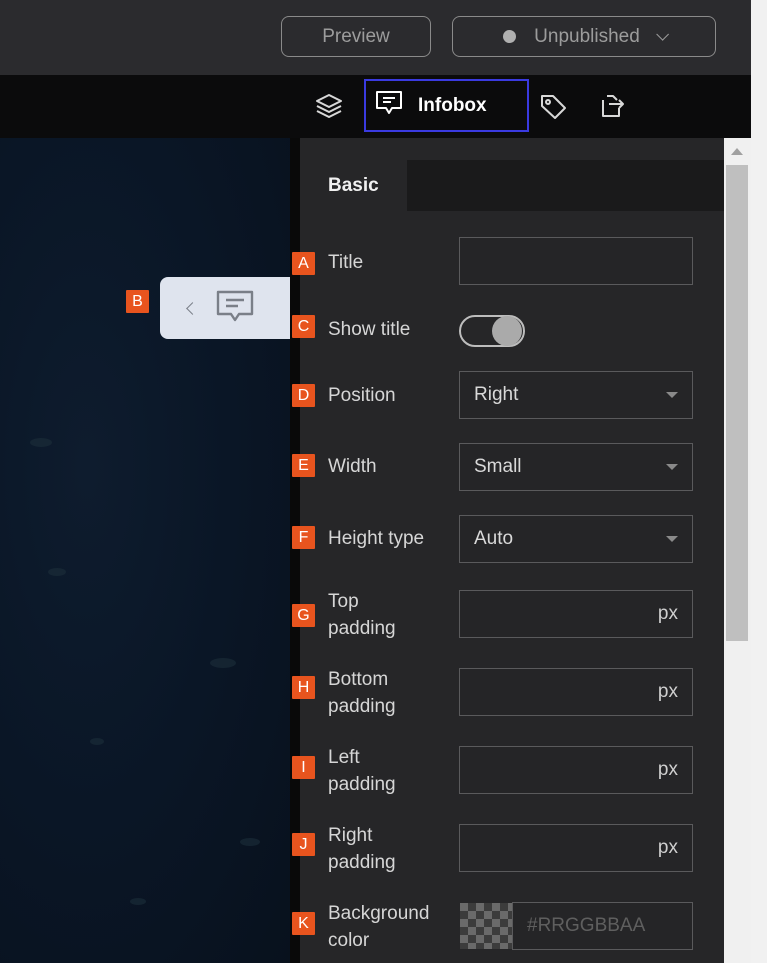 This screenshot has height=963, width=767. Describe the element at coordinates (510, 36) in the screenshot. I see `status-dot-icon` at that location.